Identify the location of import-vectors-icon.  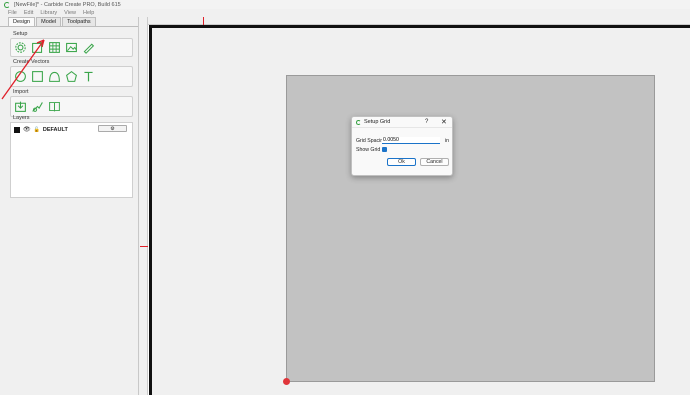
(20, 106).